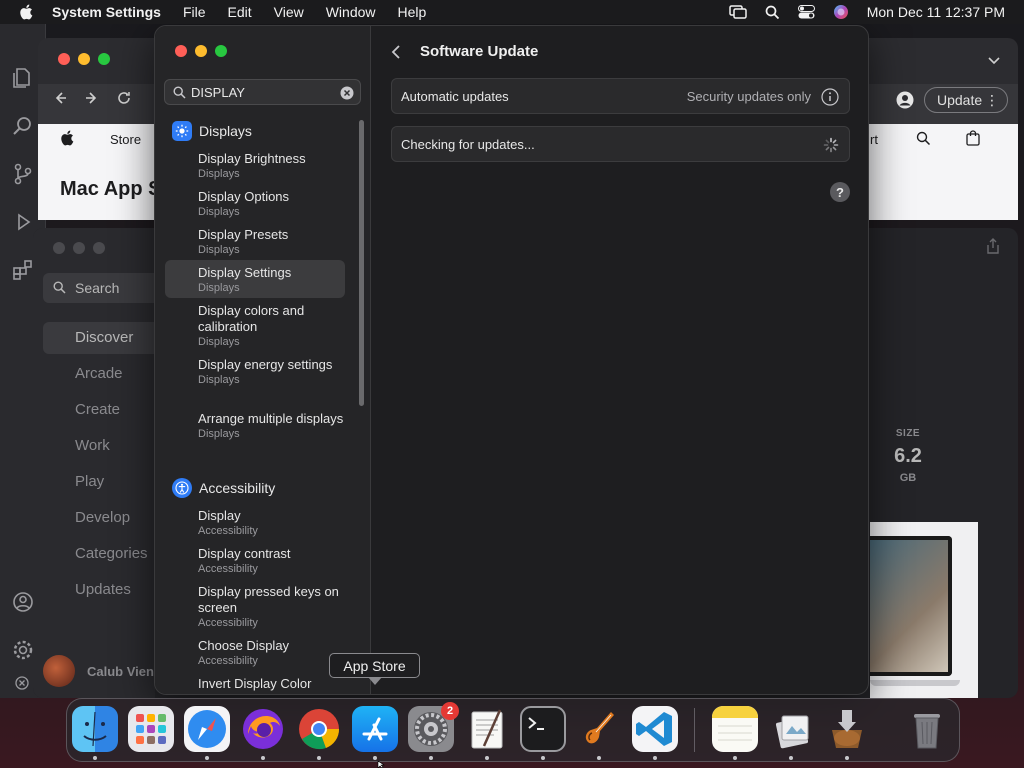 Image resolution: width=1024 pixels, height=768 pixels. What do you see at coordinates (111, 553) in the screenshot?
I see `sidebar-item-categories: Categories` at bounding box center [111, 553].